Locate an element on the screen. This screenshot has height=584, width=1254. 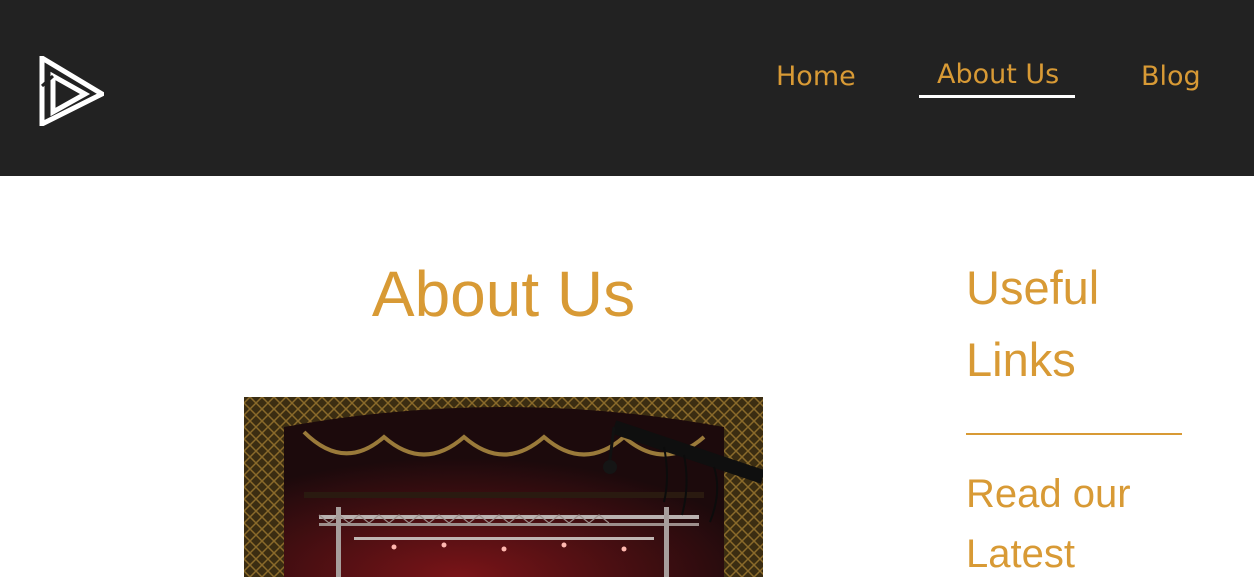
sidebar-title: Useful Links is located at coordinates (1033, 323).